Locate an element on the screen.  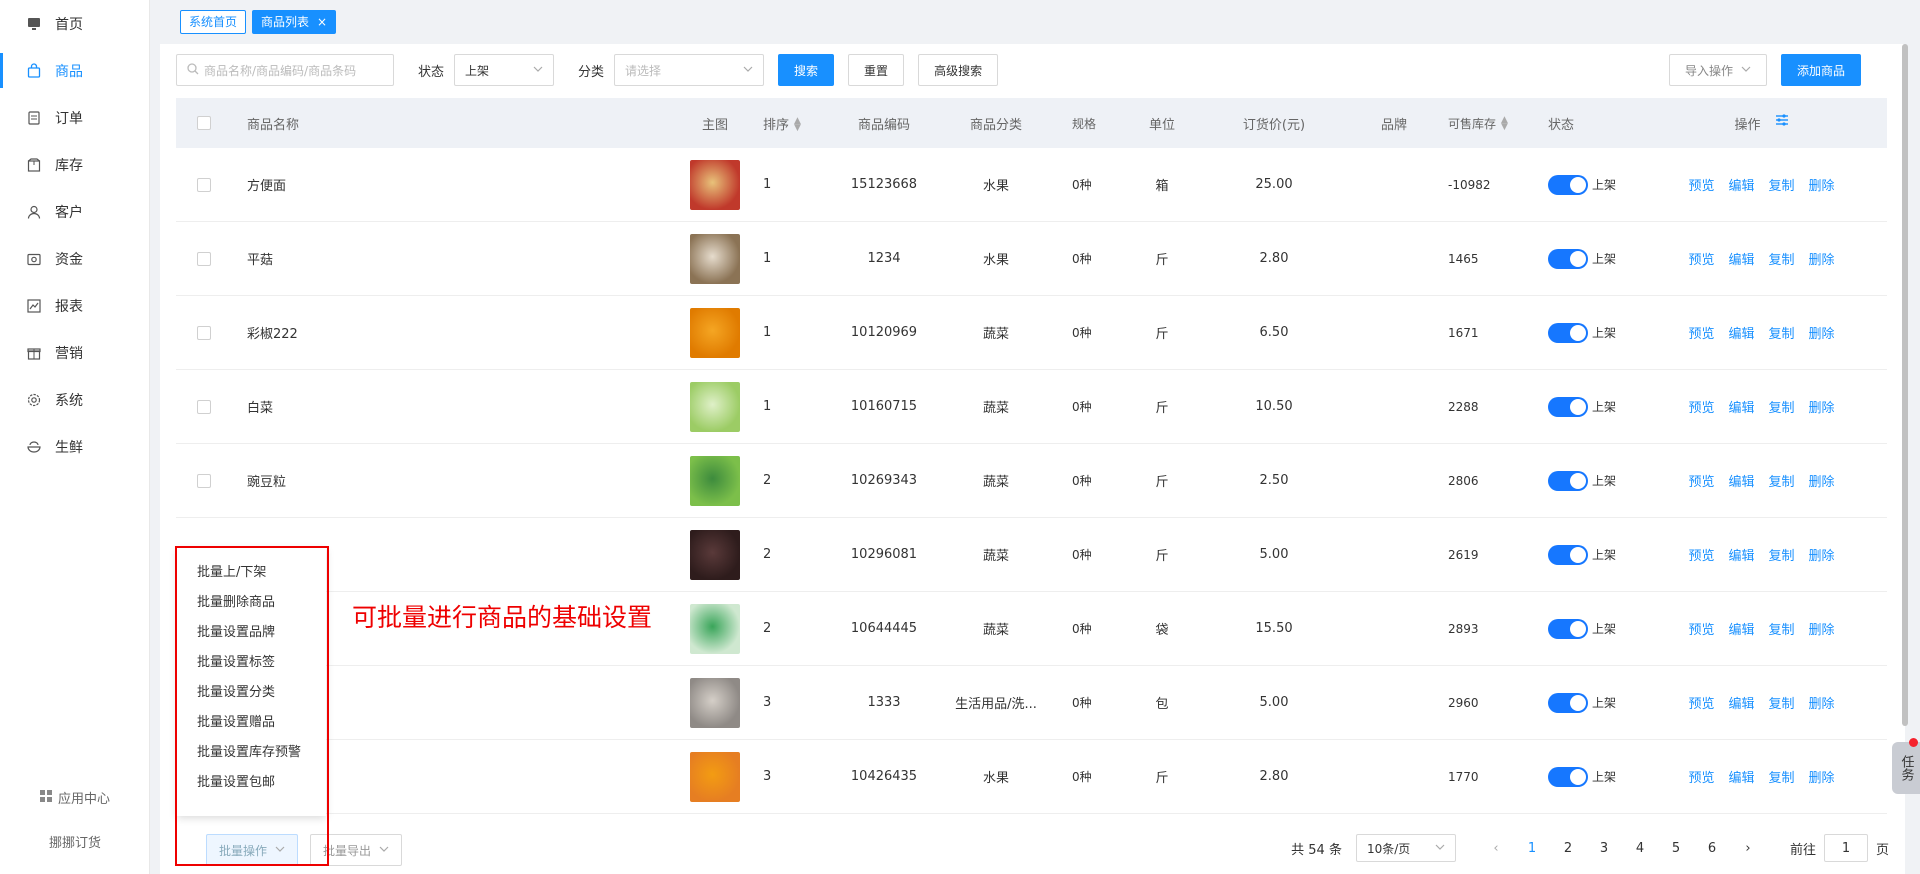
sidebar-item-2: 订单 is located at coordinates (74, 117).